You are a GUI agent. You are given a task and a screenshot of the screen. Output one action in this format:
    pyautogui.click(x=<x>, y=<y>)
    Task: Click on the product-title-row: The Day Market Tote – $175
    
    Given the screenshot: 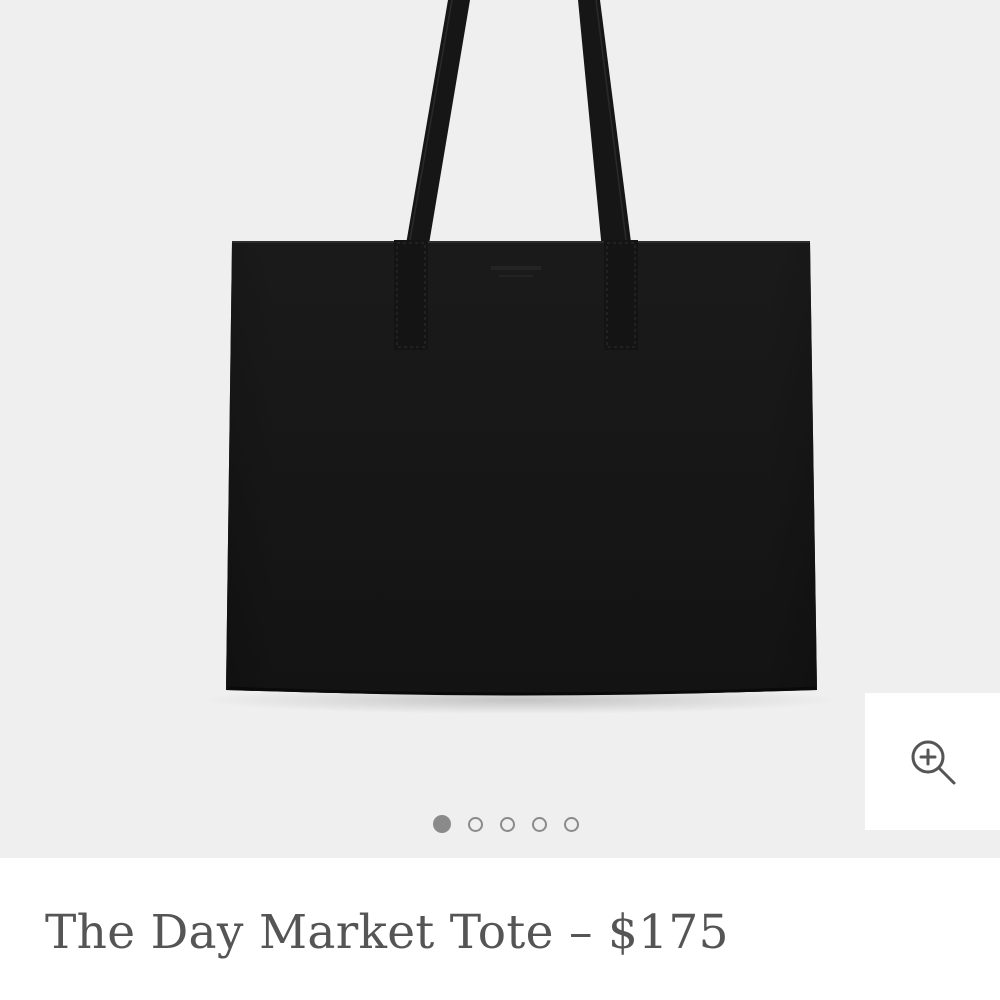 What is the action you would take?
    pyautogui.click(x=510, y=932)
    